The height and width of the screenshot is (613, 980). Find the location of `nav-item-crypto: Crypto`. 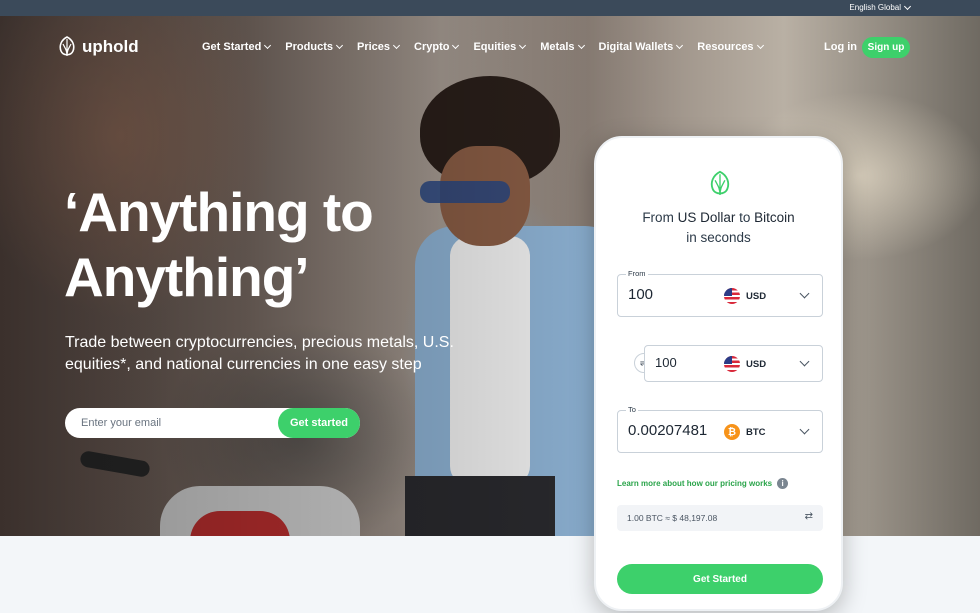

nav-item-crypto: Crypto is located at coordinates (437, 47).